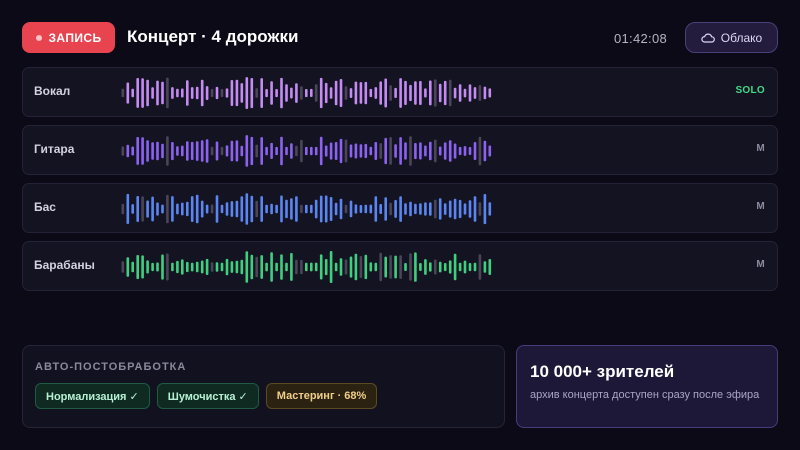 The image size is (800, 450). Describe the element at coordinates (731, 37) in the screenshot. I see `cloud-button: Облако` at that location.